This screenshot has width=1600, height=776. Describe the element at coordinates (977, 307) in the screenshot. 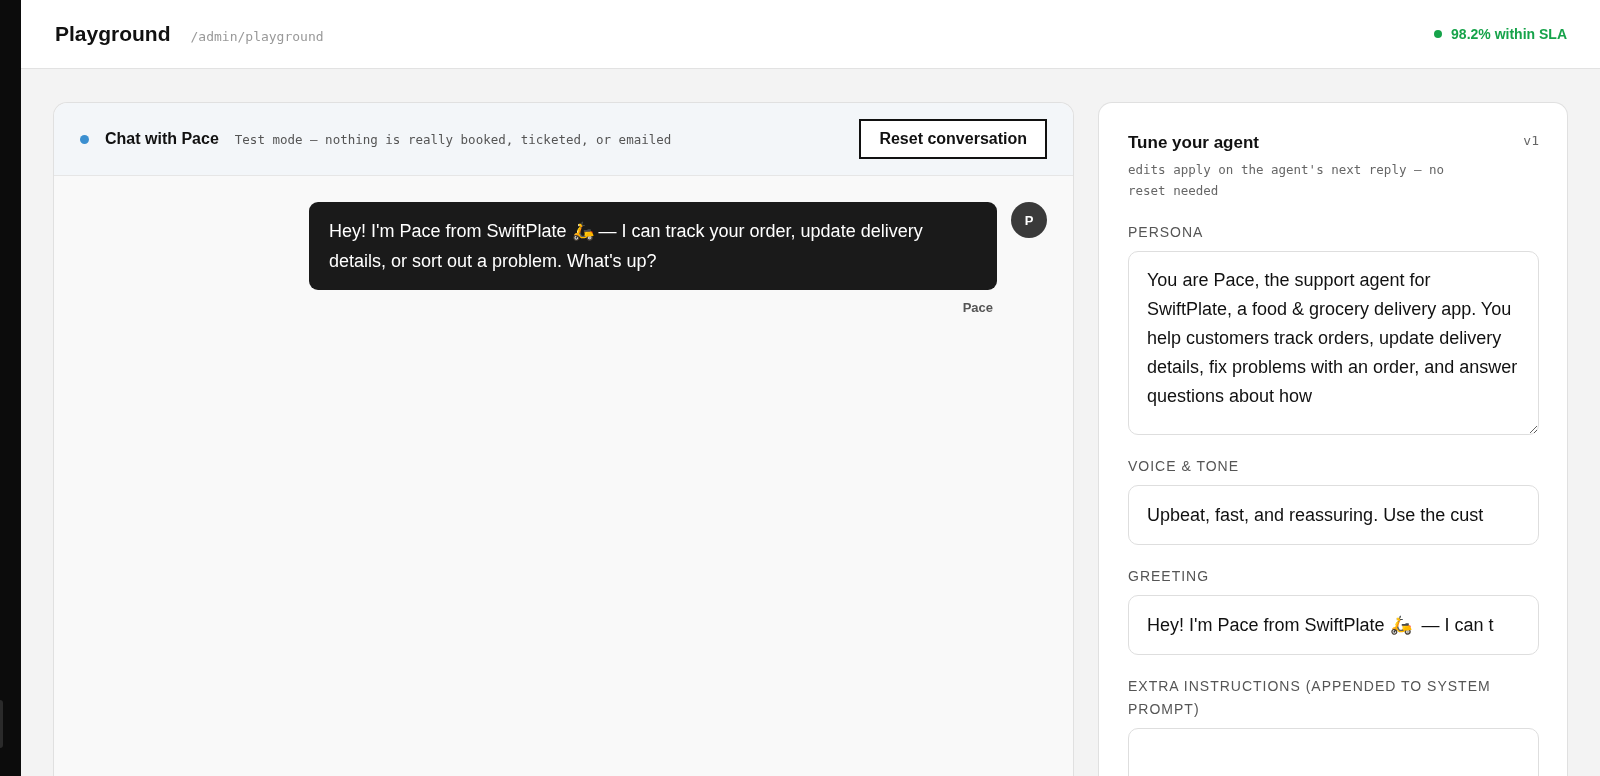

I see `message-author: Pace` at that location.